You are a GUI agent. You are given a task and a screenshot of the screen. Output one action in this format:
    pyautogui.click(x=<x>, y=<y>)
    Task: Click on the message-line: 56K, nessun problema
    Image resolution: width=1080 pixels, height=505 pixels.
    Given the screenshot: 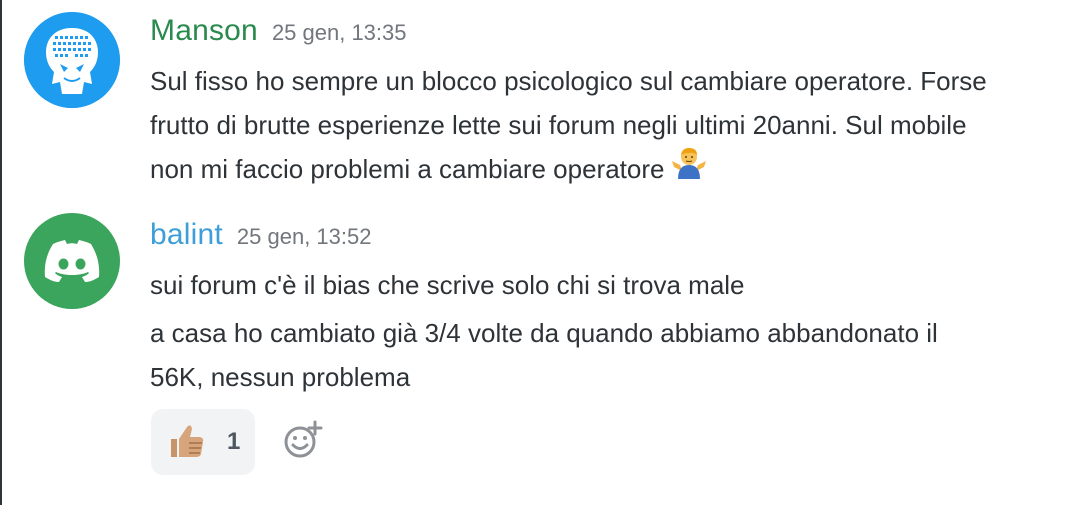 What is the action you would take?
    pyautogui.click(x=280, y=377)
    